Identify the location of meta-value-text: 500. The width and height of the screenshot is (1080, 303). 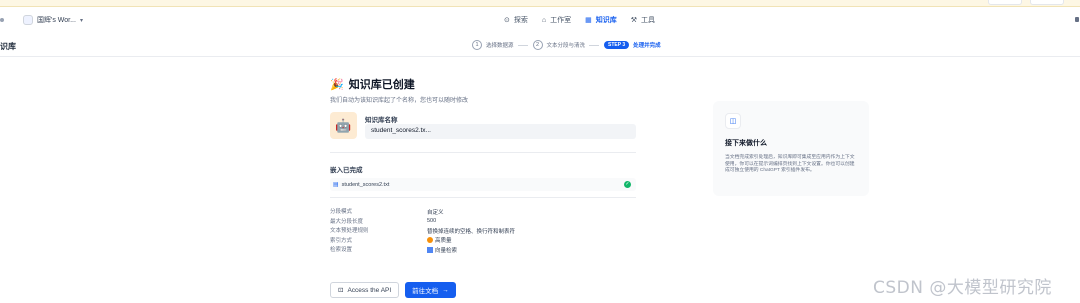
(432, 221).